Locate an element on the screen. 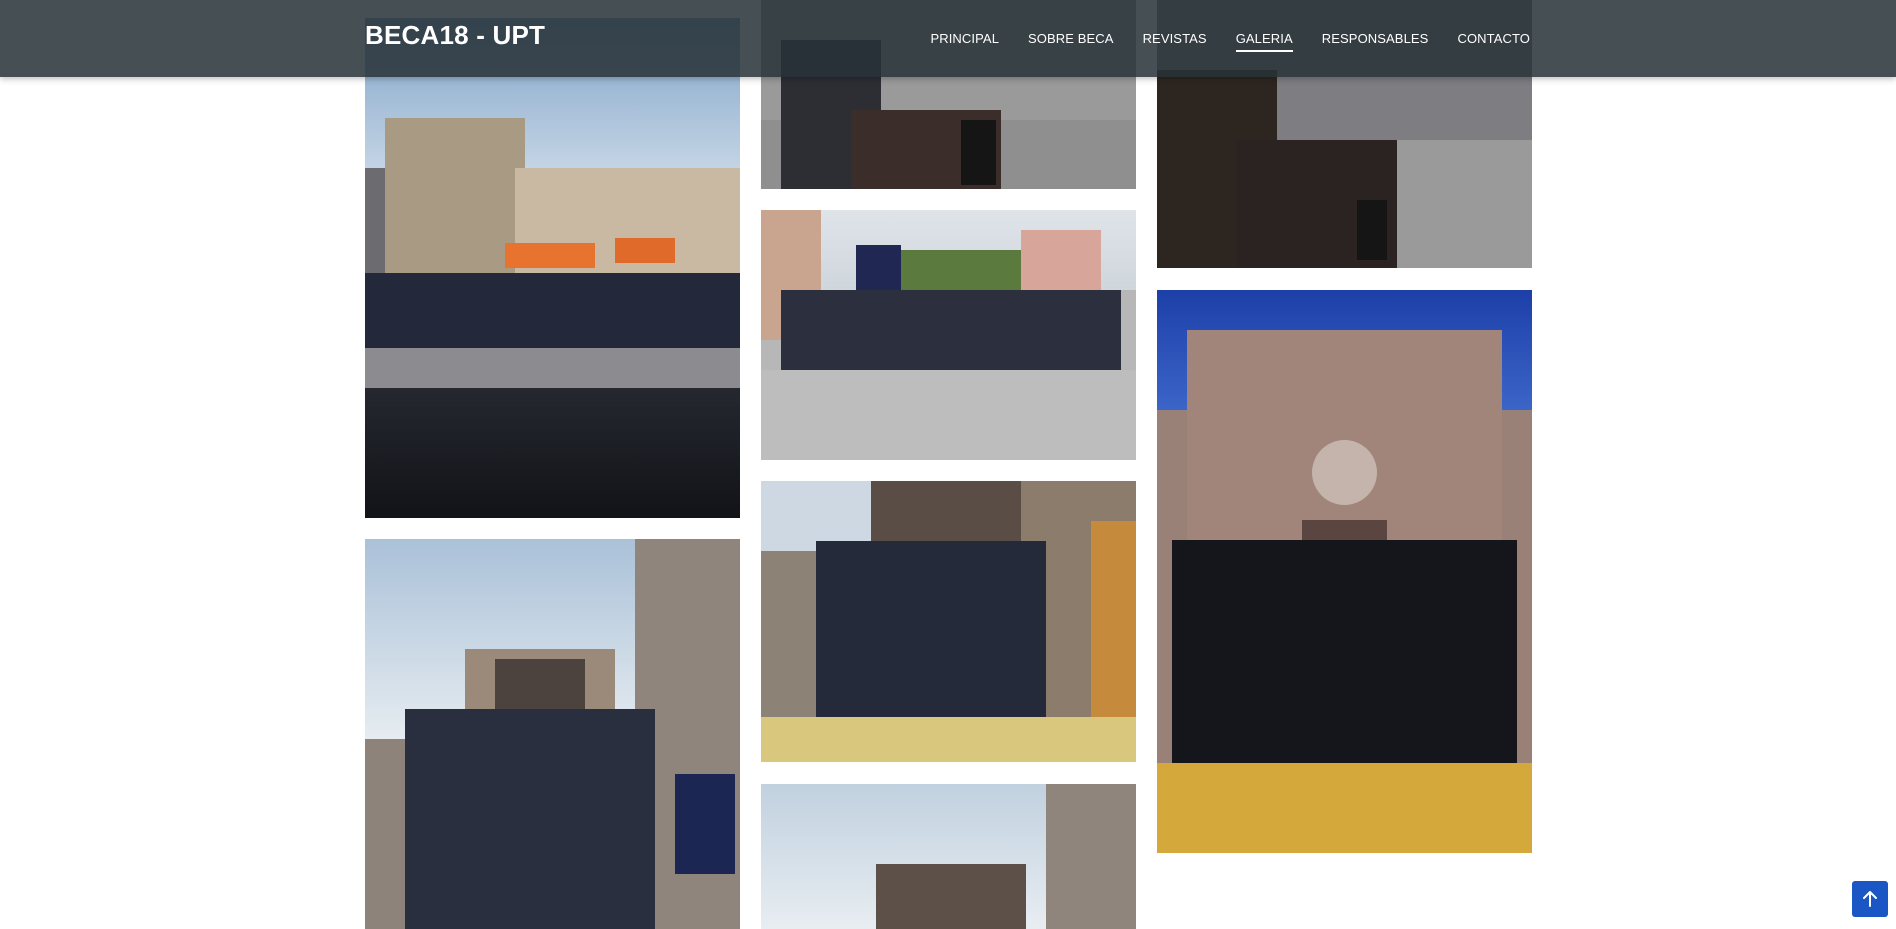  gallery-photo-parade-street-march is located at coordinates (552, 268).